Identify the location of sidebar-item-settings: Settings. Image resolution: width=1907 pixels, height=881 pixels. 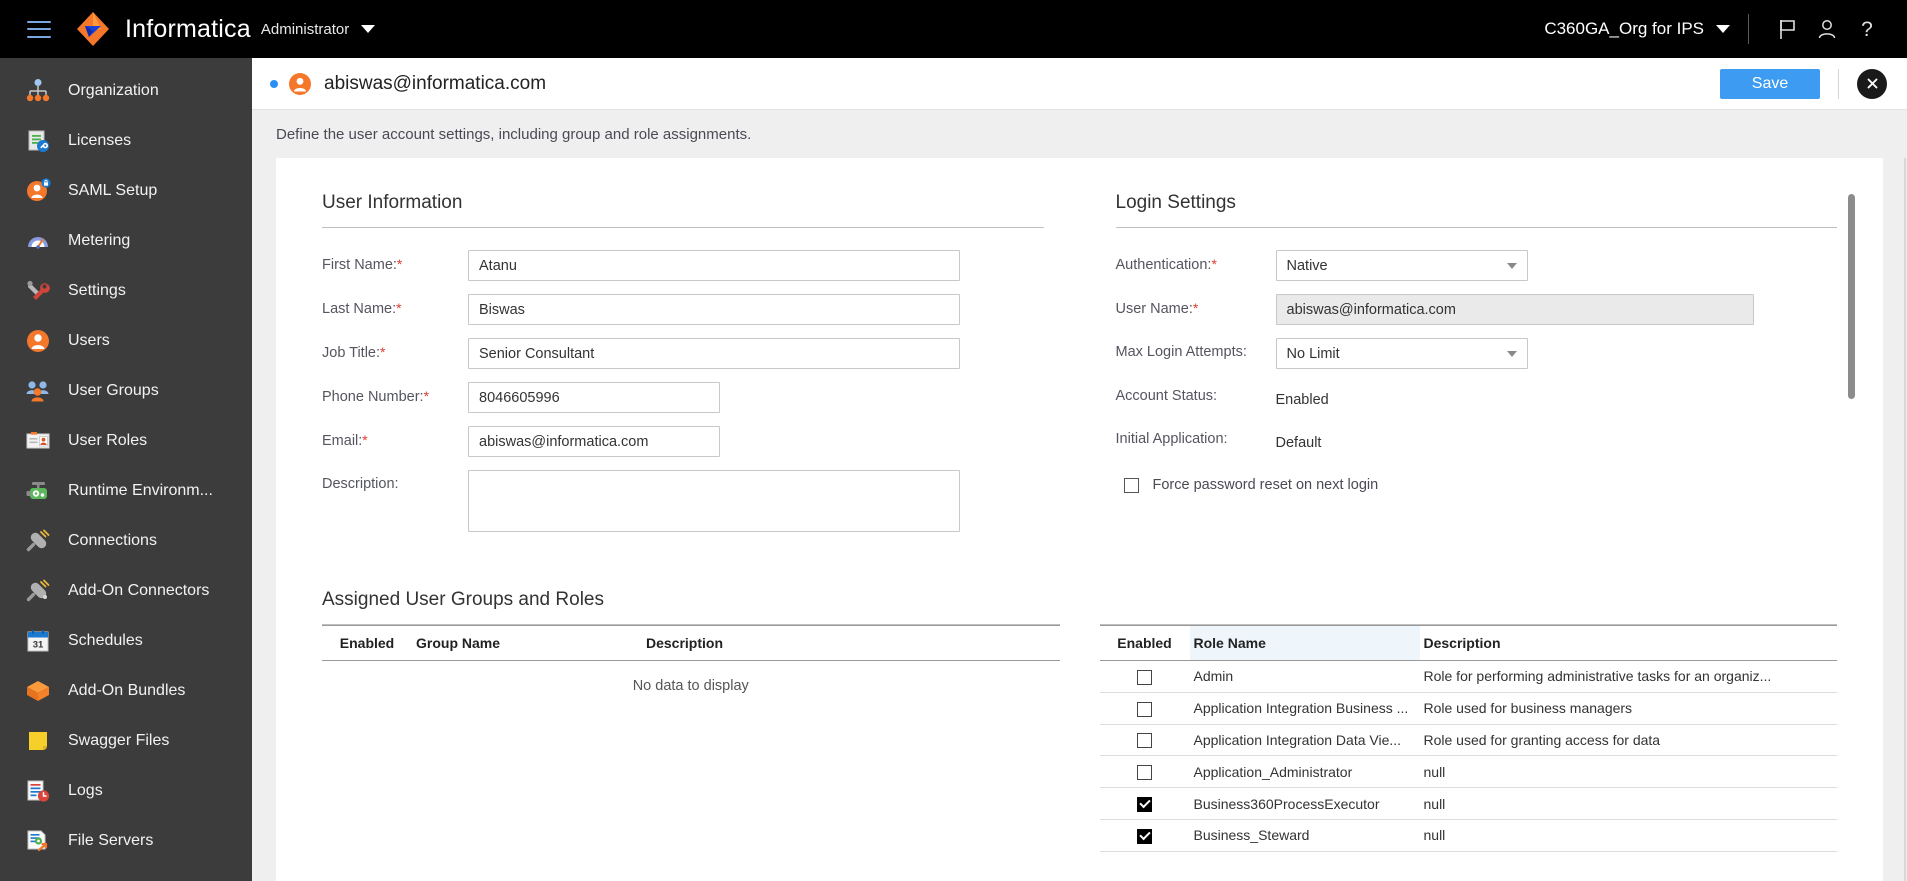
(126, 291).